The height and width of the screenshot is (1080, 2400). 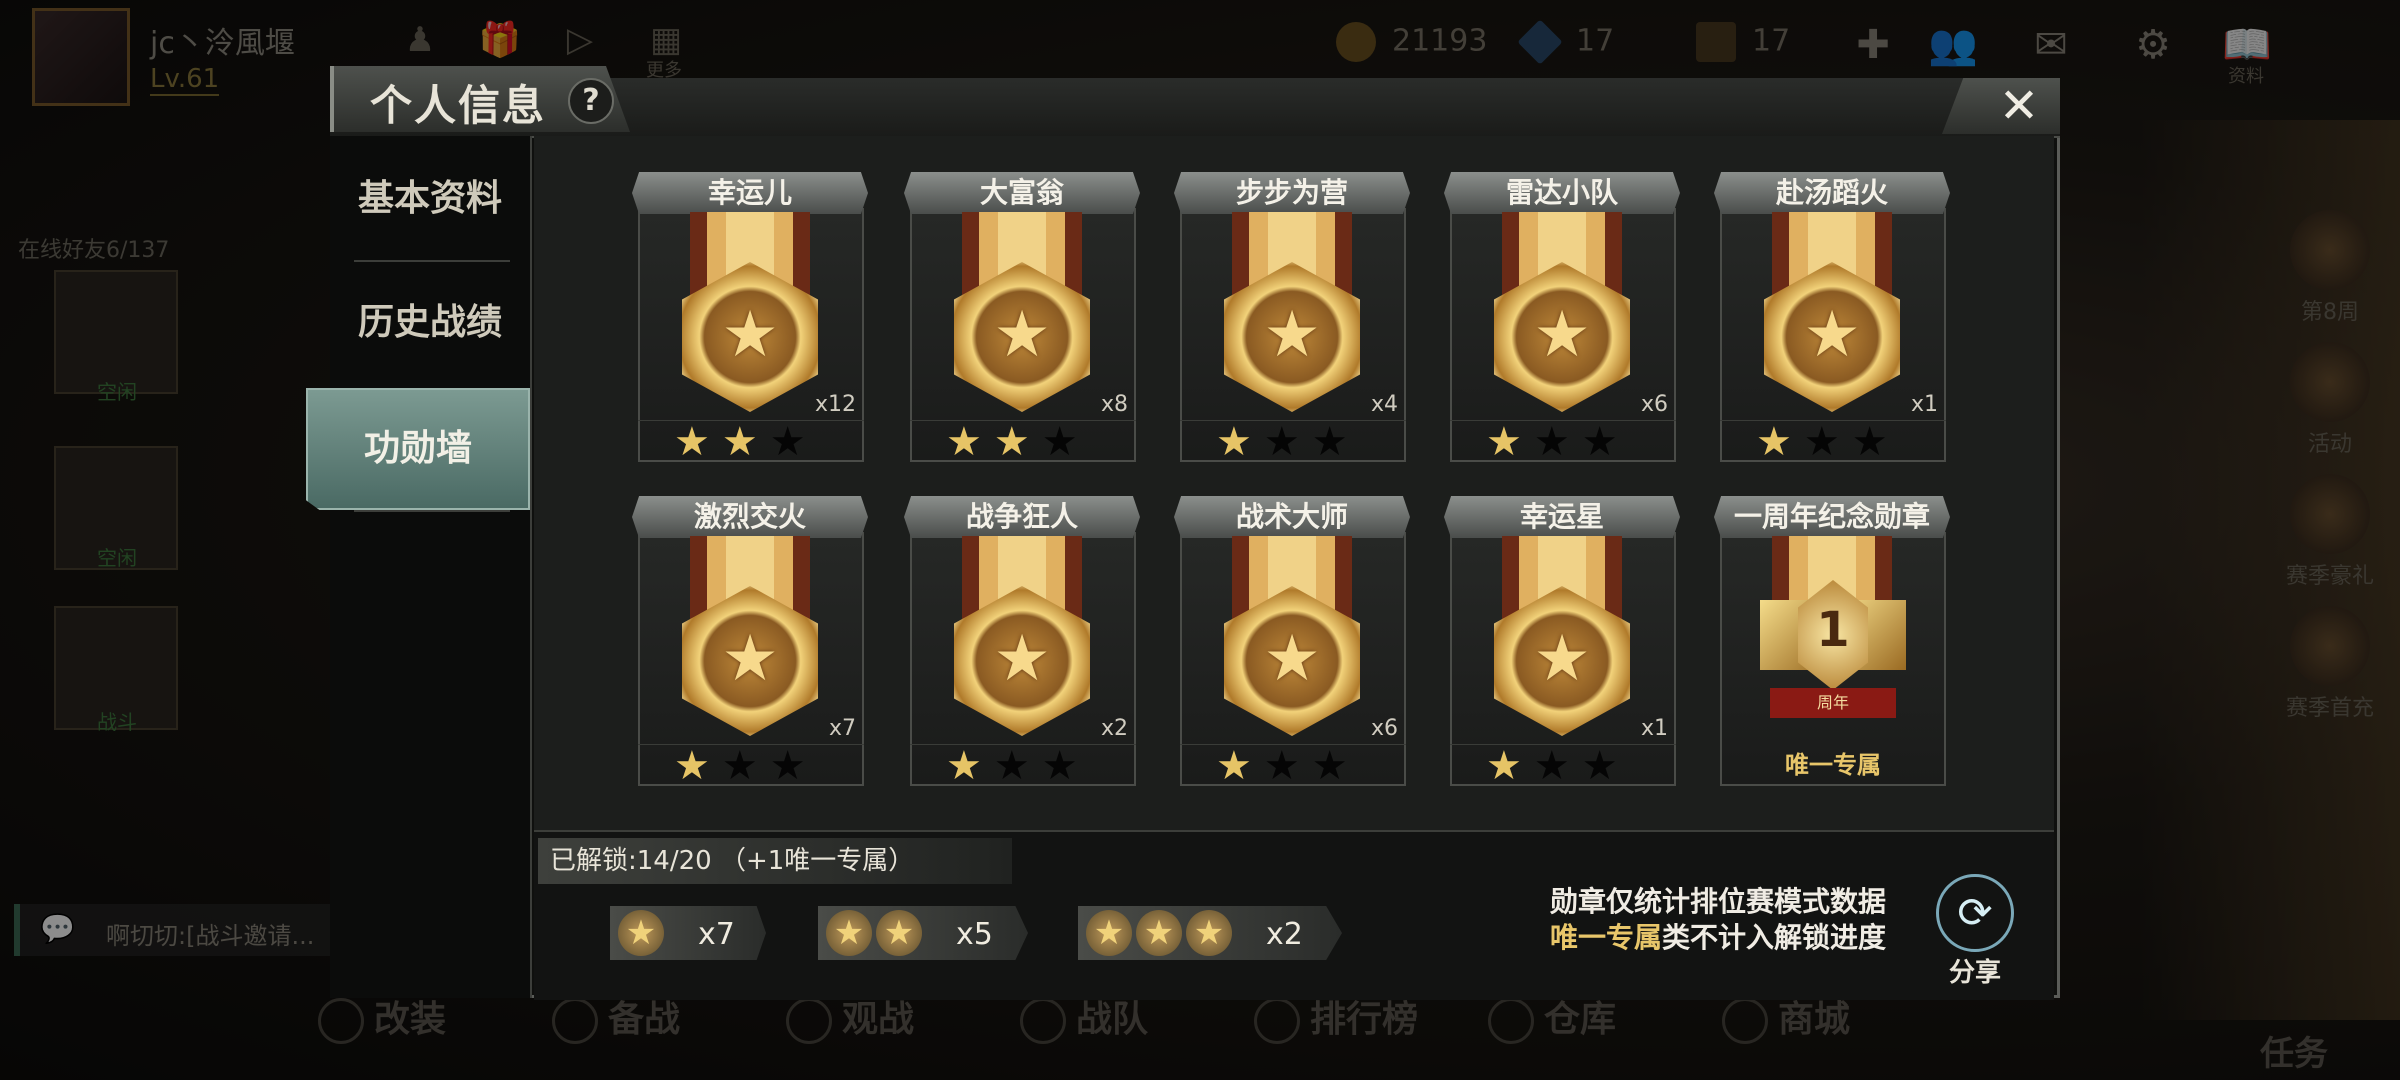 What do you see at coordinates (1832, 517) in the screenshot?
I see `medal-name: 一周年纪念勋章` at bounding box center [1832, 517].